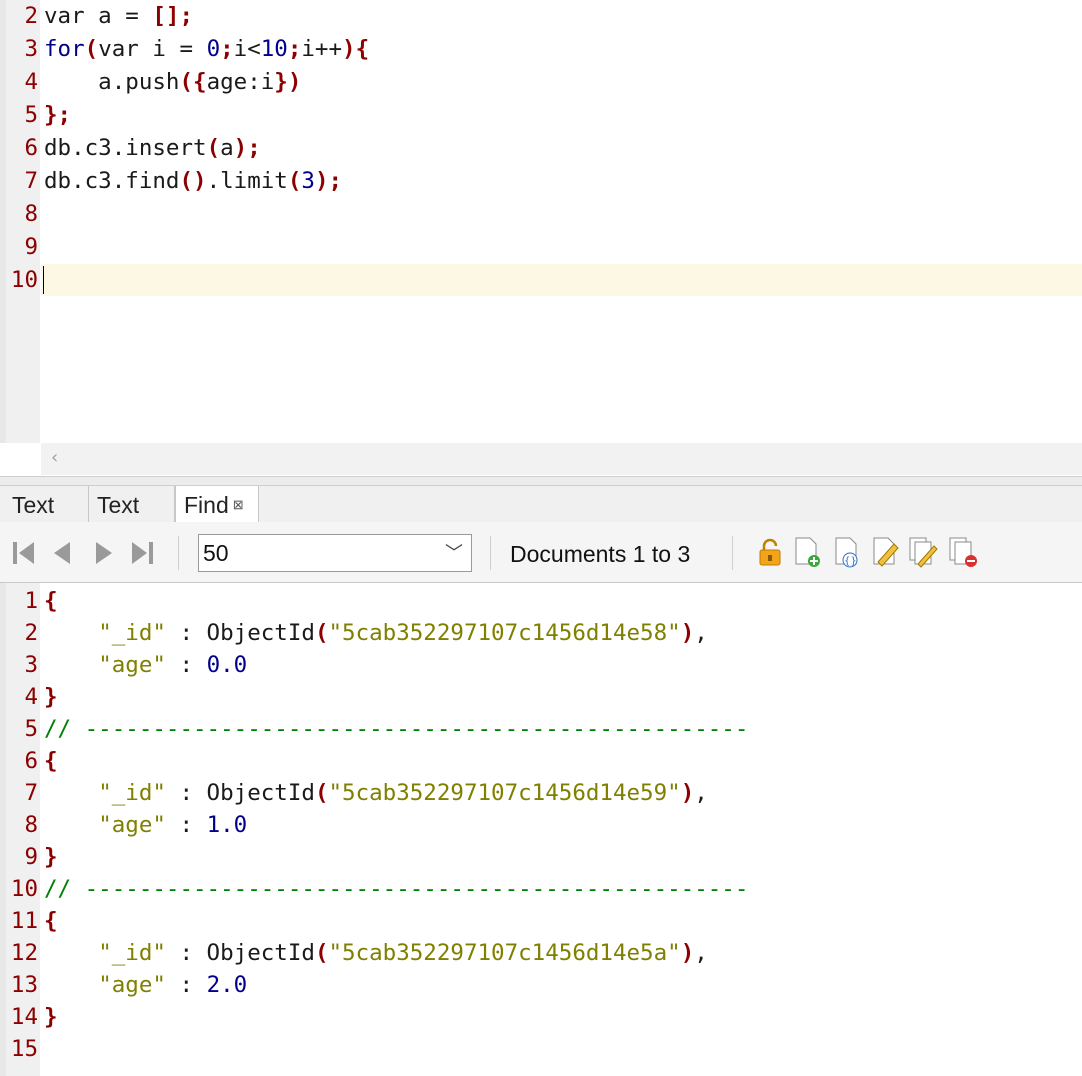 This screenshot has width=1082, height=1076. What do you see at coordinates (145, 985) in the screenshot?
I see `code-line: "age" : 2.0` at bounding box center [145, 985].